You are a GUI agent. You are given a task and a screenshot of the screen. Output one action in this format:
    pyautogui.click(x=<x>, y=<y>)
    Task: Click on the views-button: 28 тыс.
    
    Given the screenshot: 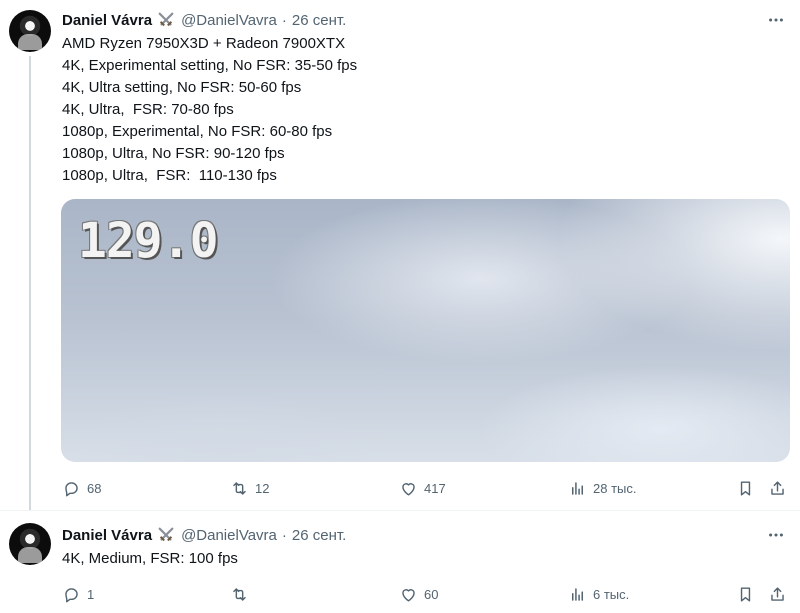 What is the action you would take?
    pyautogui.click(x=602, y=488)
    